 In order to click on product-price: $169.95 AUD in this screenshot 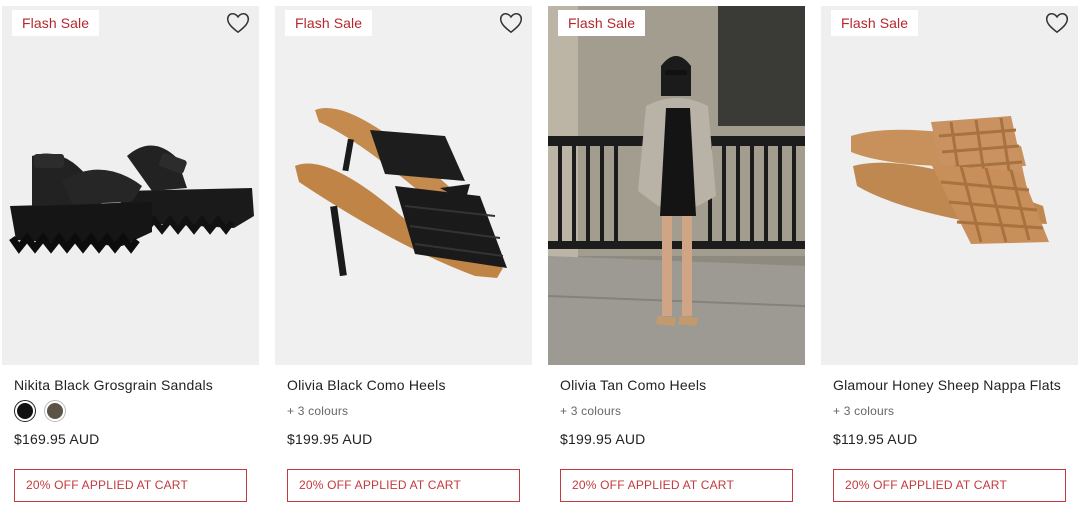, I will do `click(57, 439)`.